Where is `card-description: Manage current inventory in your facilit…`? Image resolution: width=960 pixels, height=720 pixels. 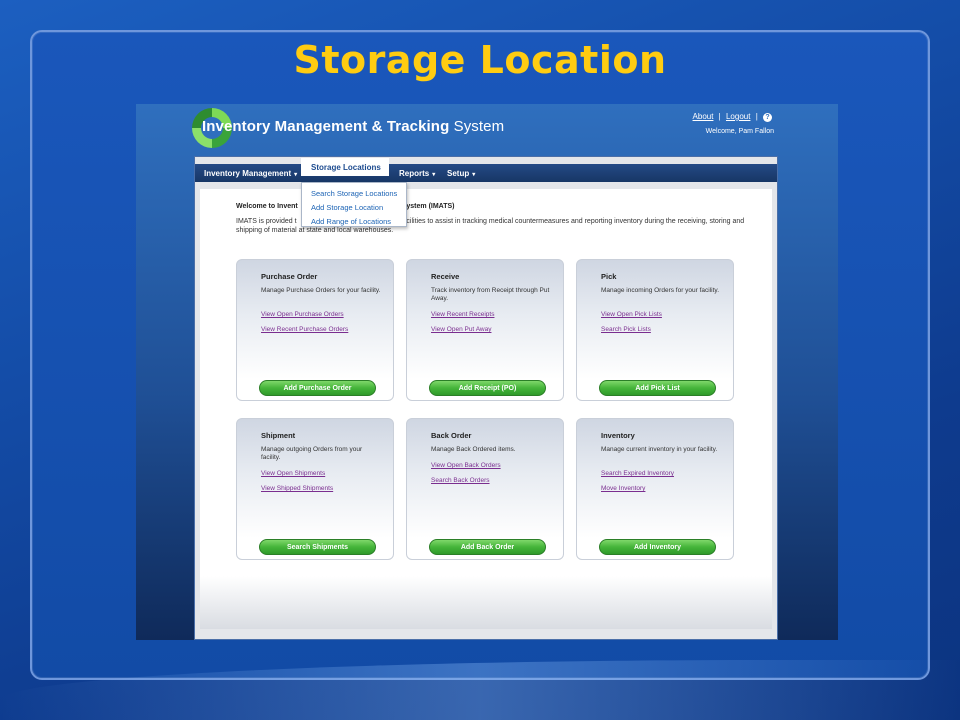 card-description: Manage current inventory in your facilit… is located at coordinates (659, 449).